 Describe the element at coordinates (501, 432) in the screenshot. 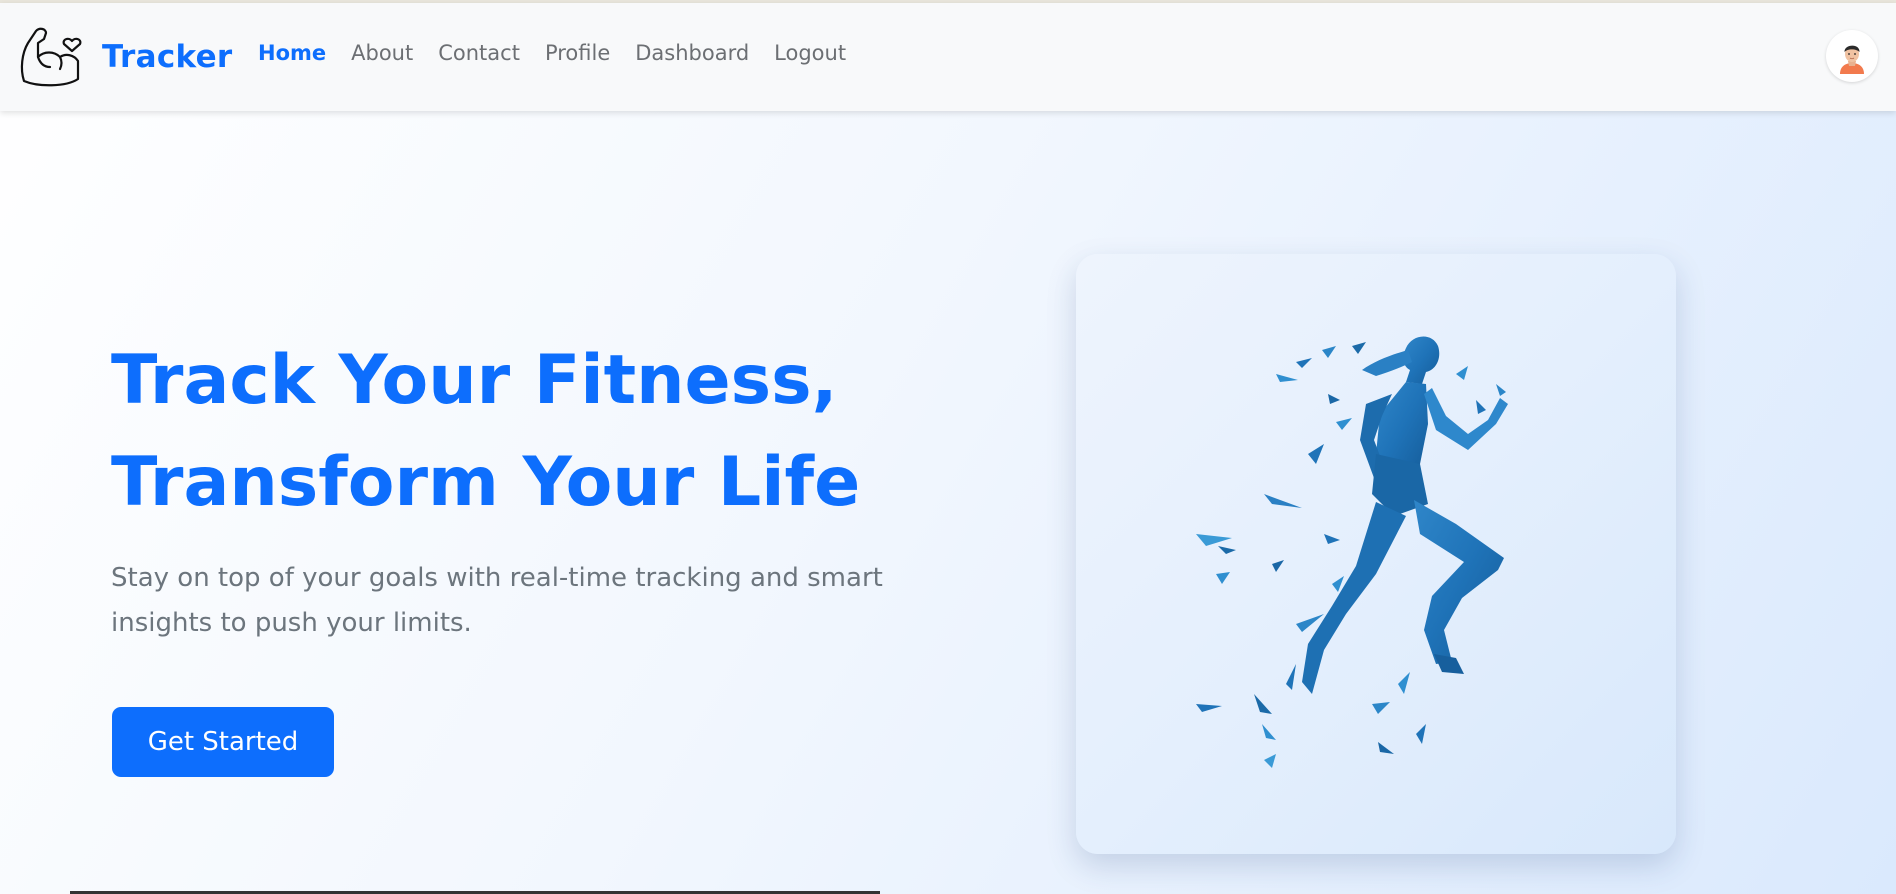

I see `hero-title: Track Your Fitness, Transform Your Life` at that location.